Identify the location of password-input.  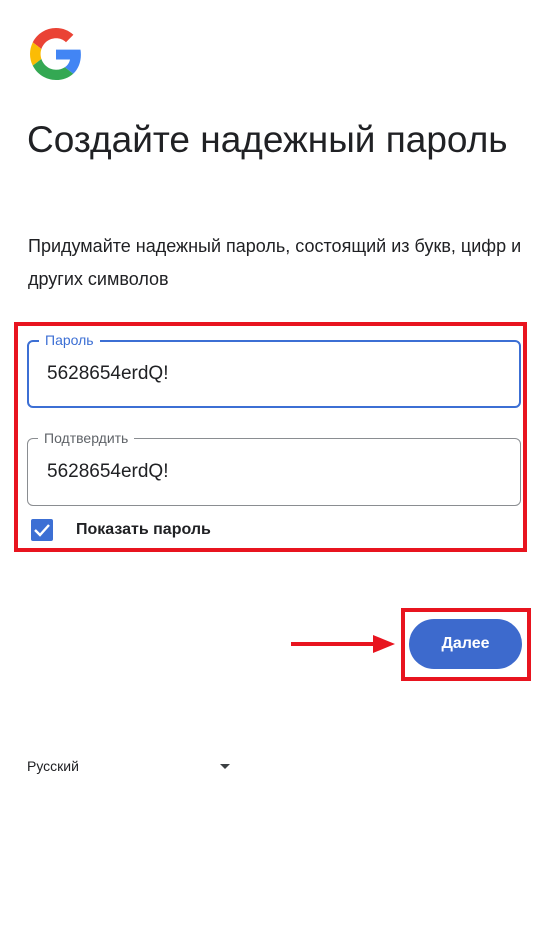
(272, 374).